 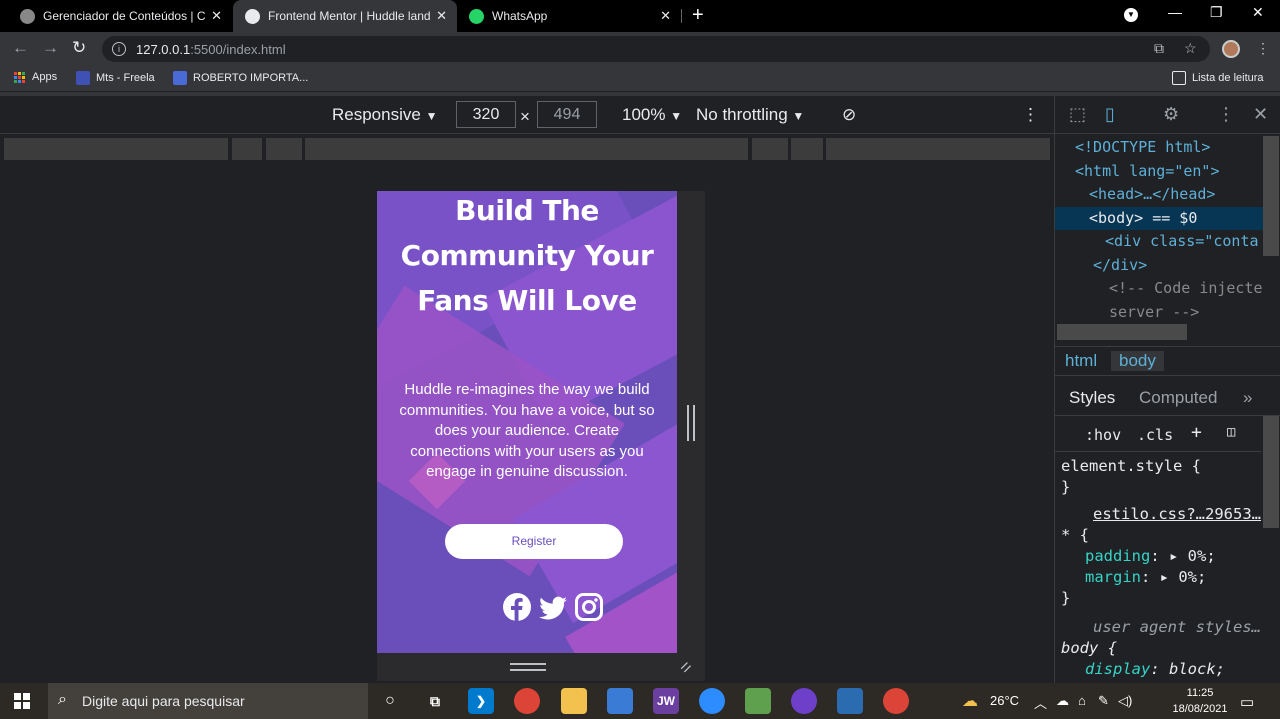 I want to click on network-icon: ⌂, so click(x=1082, y=700).